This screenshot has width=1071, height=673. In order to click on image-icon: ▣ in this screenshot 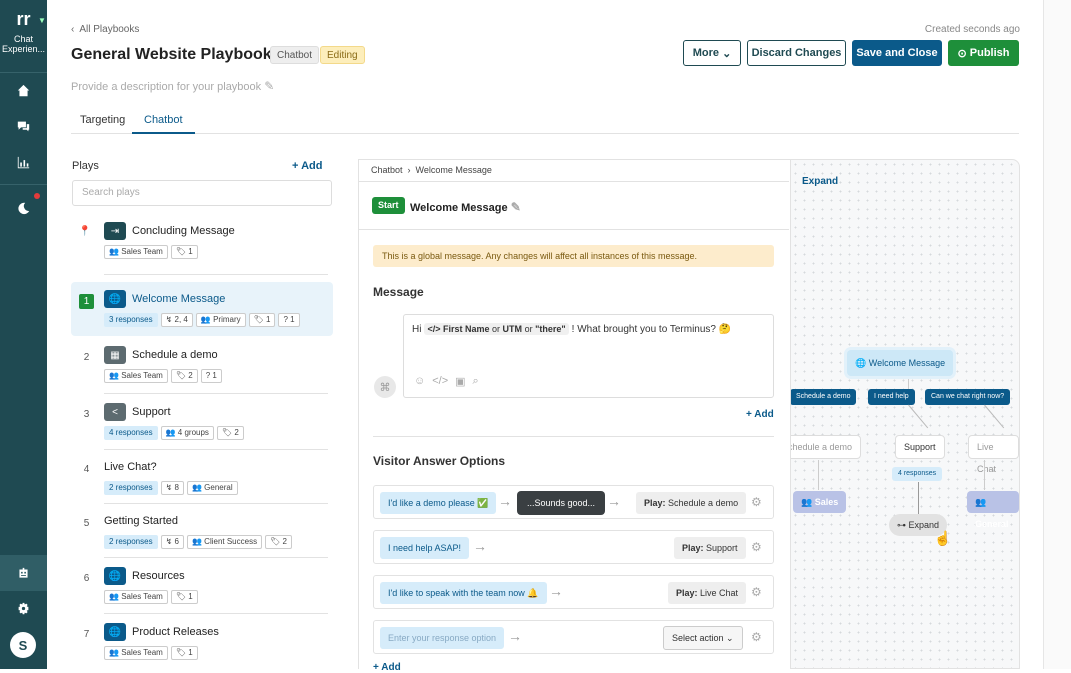, I will do `click(460, 381)`.